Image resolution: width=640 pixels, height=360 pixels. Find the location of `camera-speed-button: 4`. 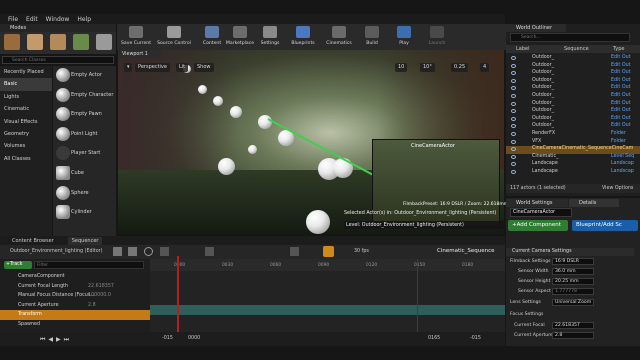

camera-speed-button: 4 is located at coordinates (485, 67).